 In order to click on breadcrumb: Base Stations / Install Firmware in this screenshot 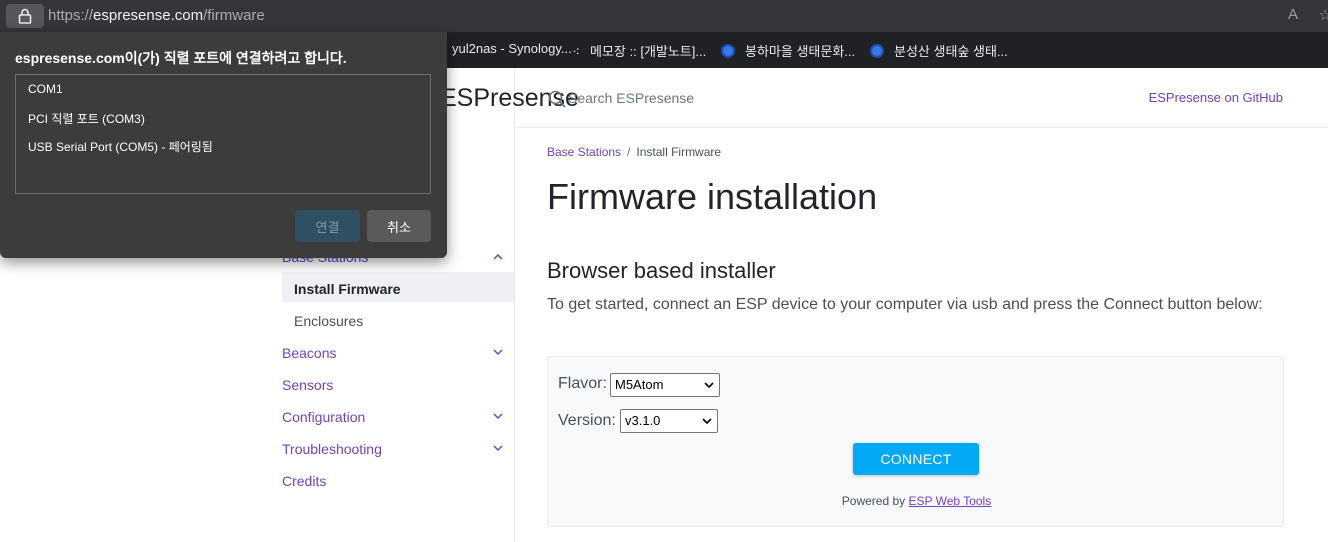, I will do `click(634, 152)`.